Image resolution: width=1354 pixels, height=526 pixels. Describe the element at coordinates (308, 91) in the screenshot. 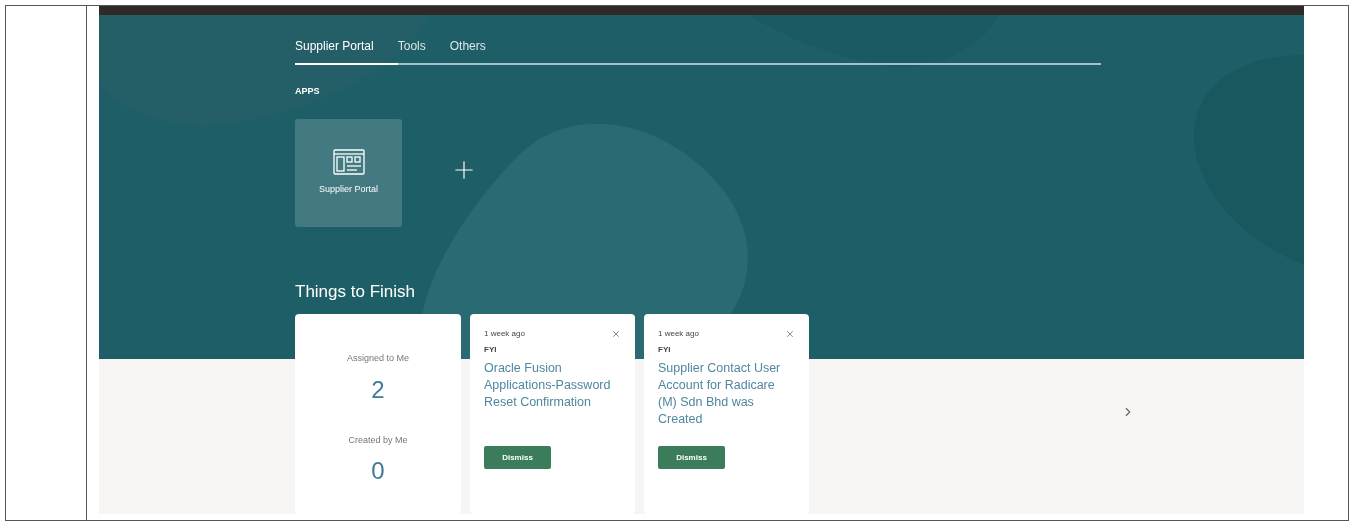

I see `section-heading: APPS` at that location.